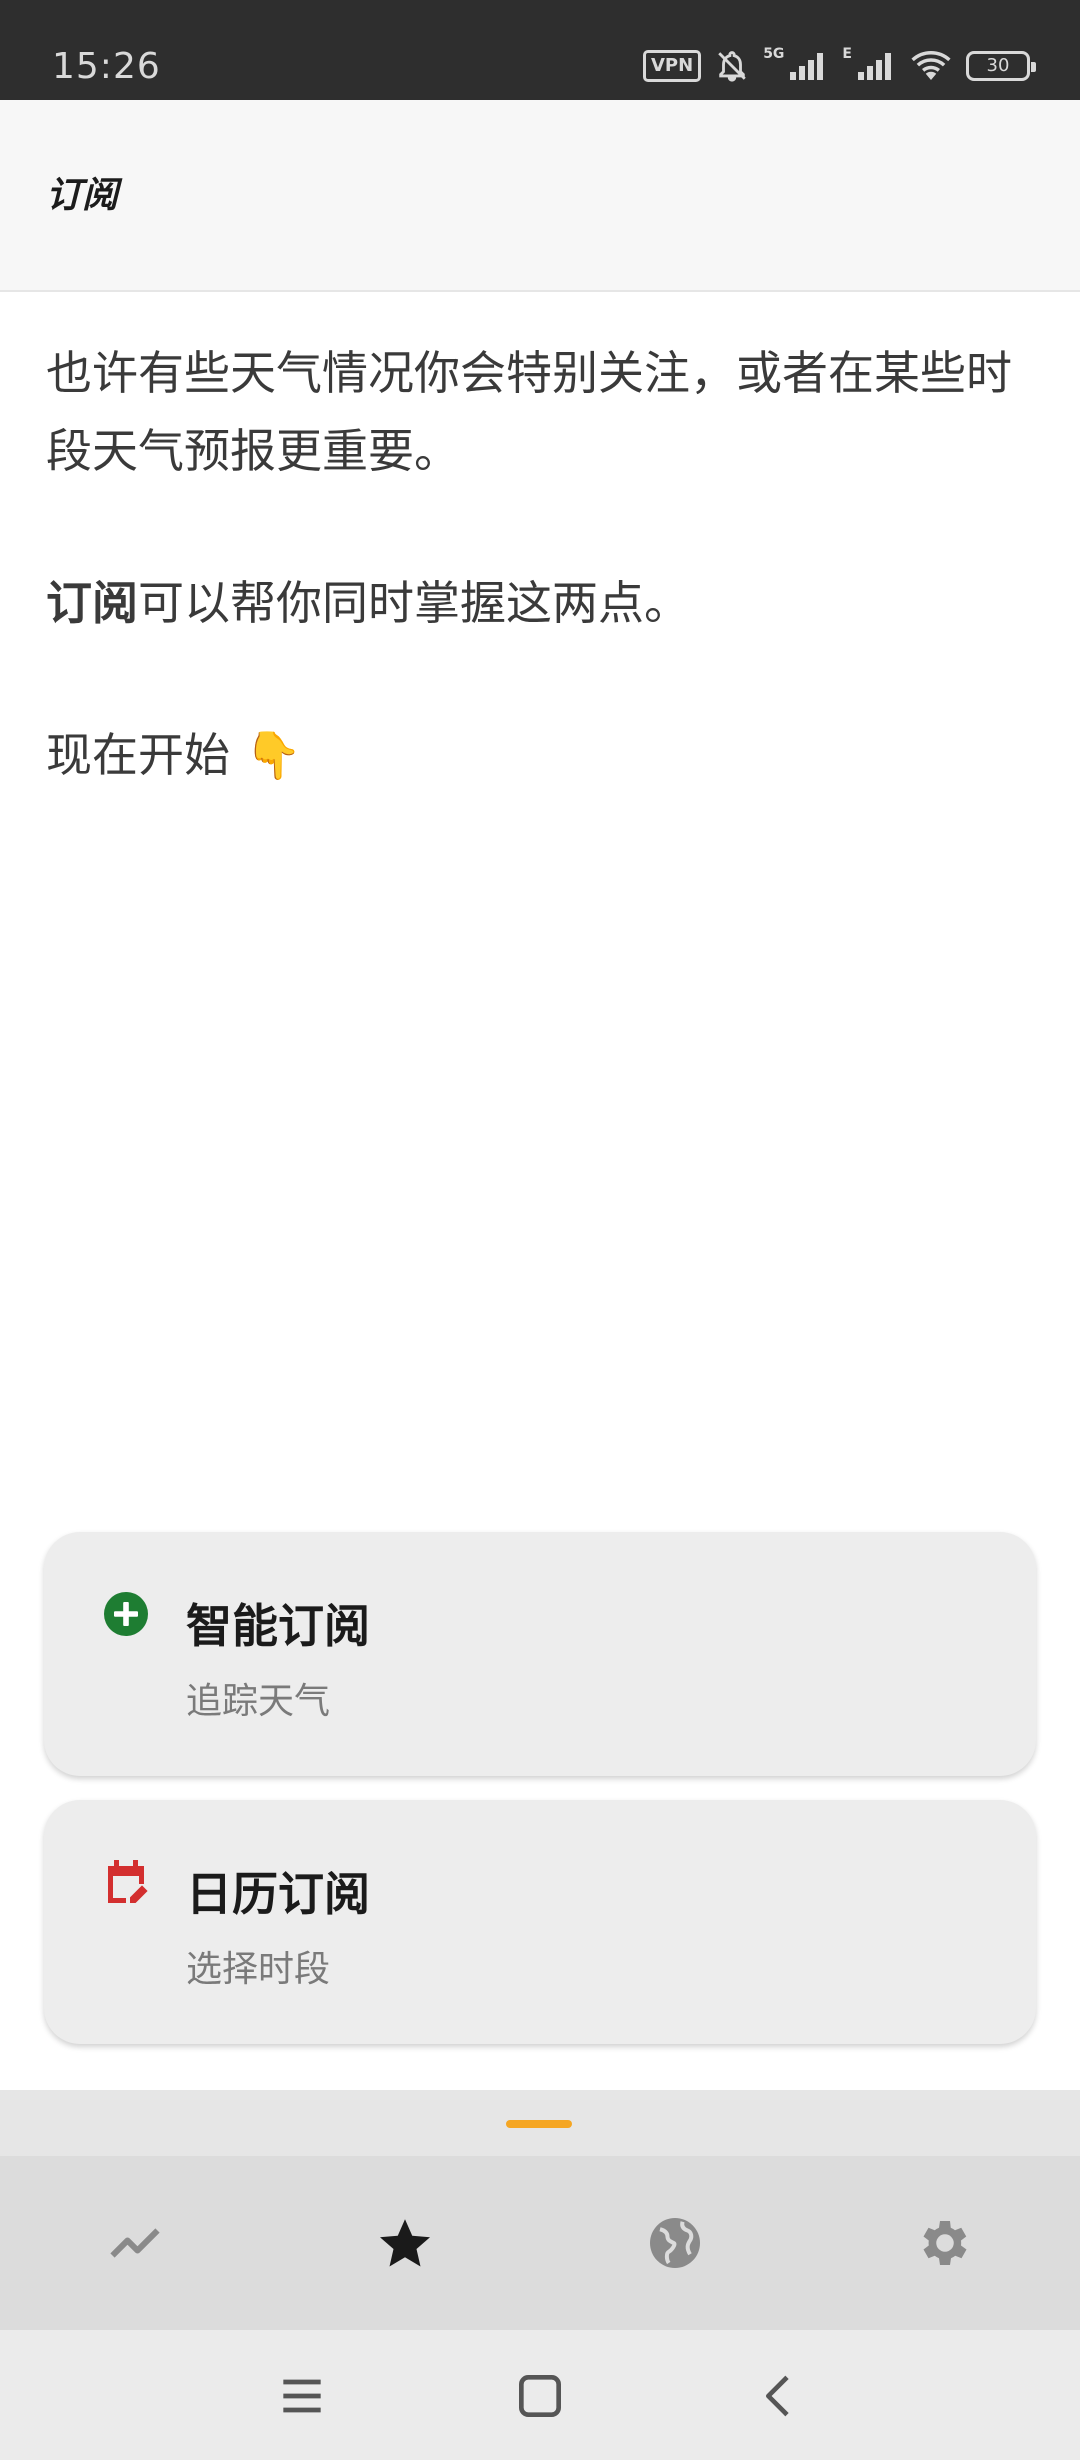  I want to click on intro-line-2: 订阅可以帮你同时掌握这两点。, so click(541, 603).